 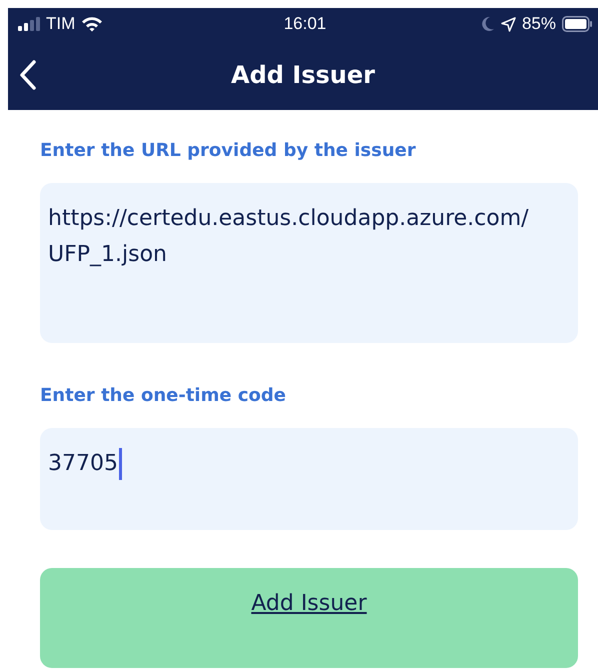 I want to click on carrier-name: TIM, so click(x=61, y=24).